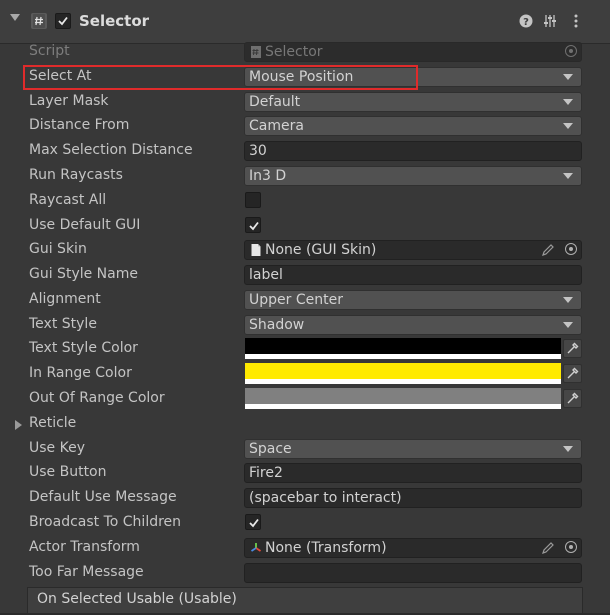 This screenshot has height=615, width=610. What do you see at coordinates (256, 250) in the screenshot?
I see `file-icon` at bounding box center [256, 250].